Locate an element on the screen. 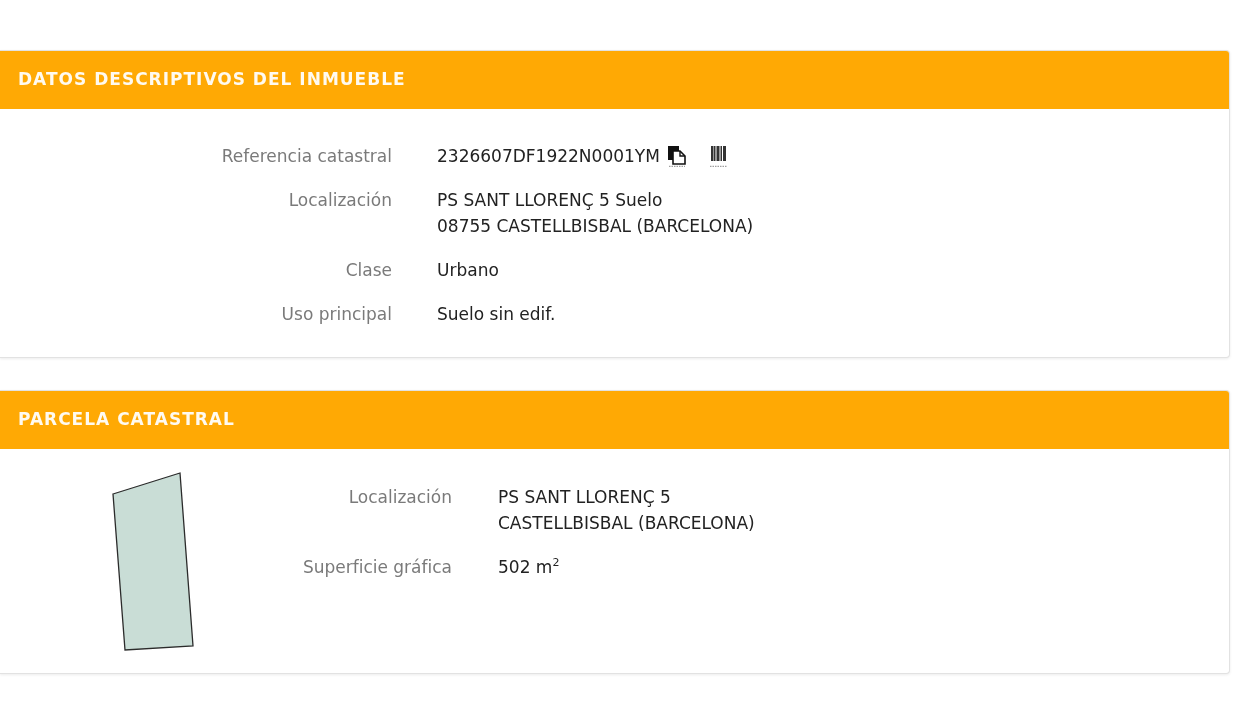 The height and width of the screenshot is (720, 1240). field-value: 502 m$^{2}$ is located at coordinates (529, 567).